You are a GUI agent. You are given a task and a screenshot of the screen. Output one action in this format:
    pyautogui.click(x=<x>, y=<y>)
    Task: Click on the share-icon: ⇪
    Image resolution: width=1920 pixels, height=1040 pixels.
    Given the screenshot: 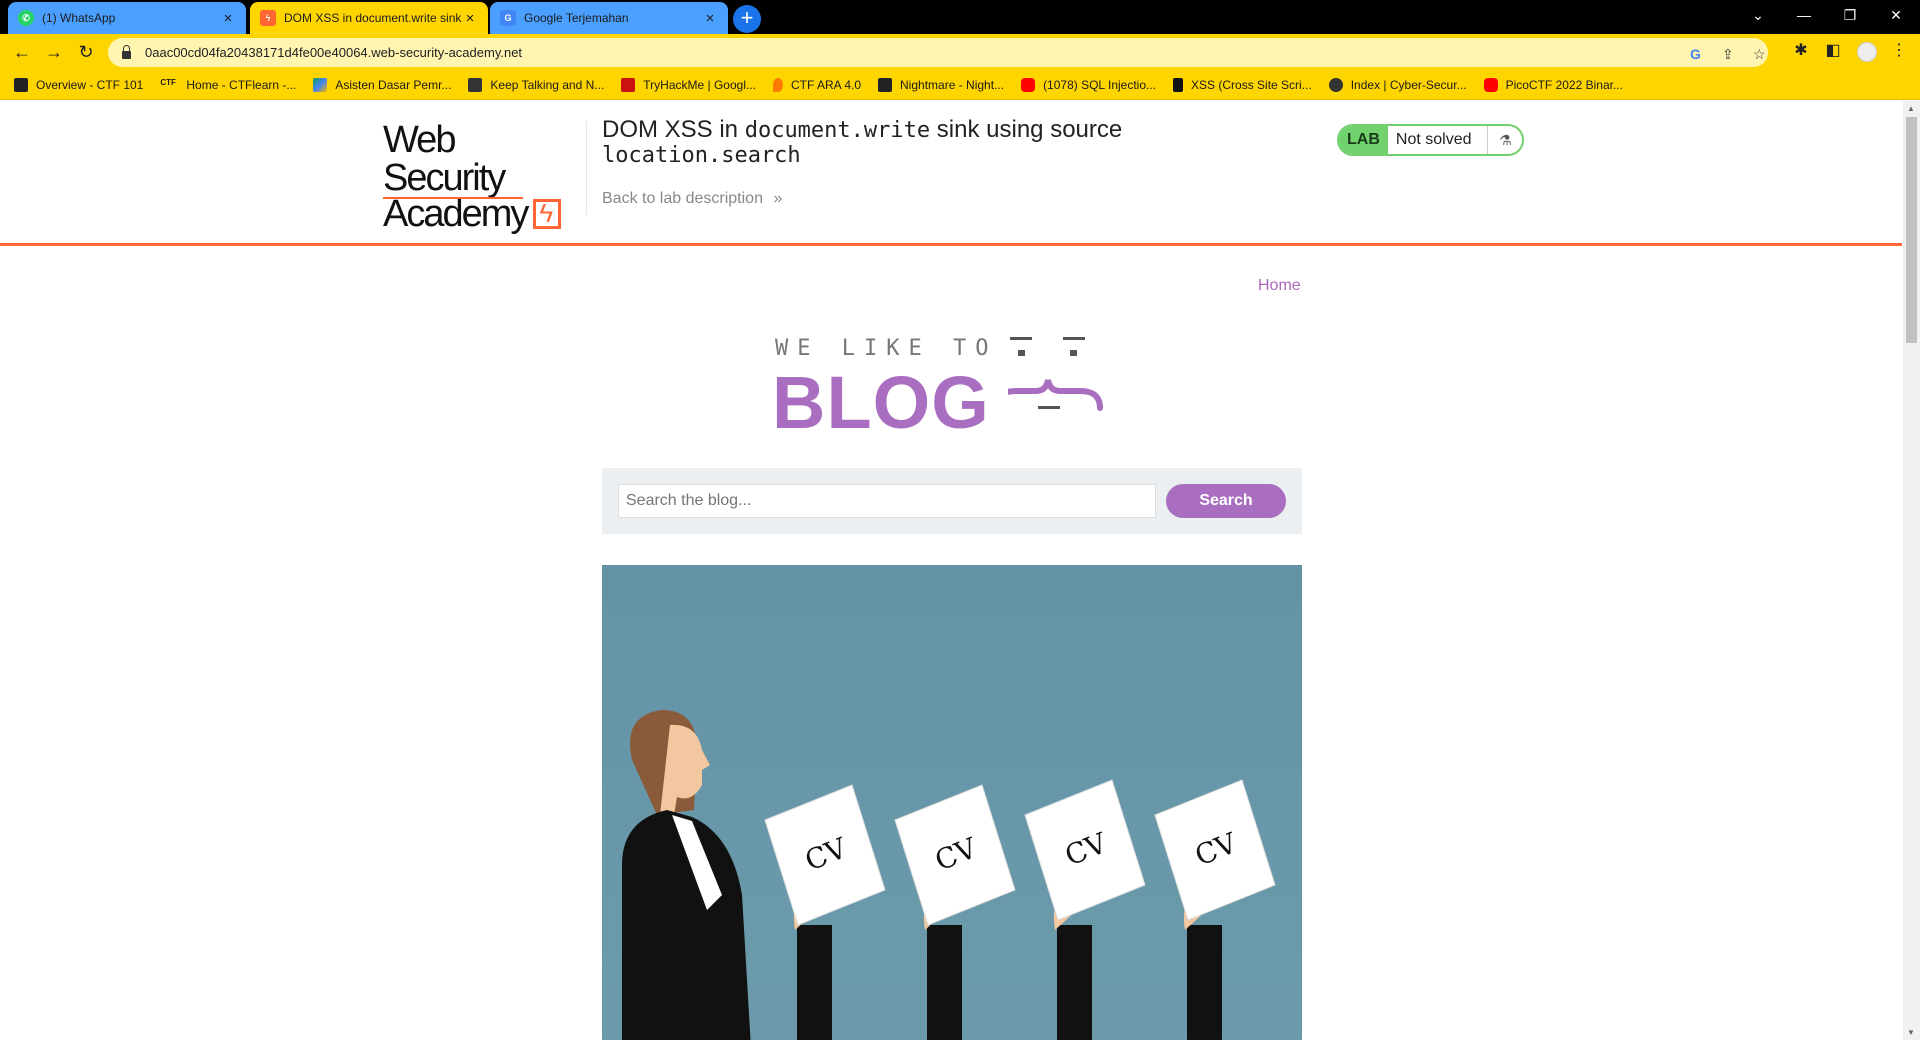 What is the action you would take?
    pyautogui.click(x=1728, y=54)
    